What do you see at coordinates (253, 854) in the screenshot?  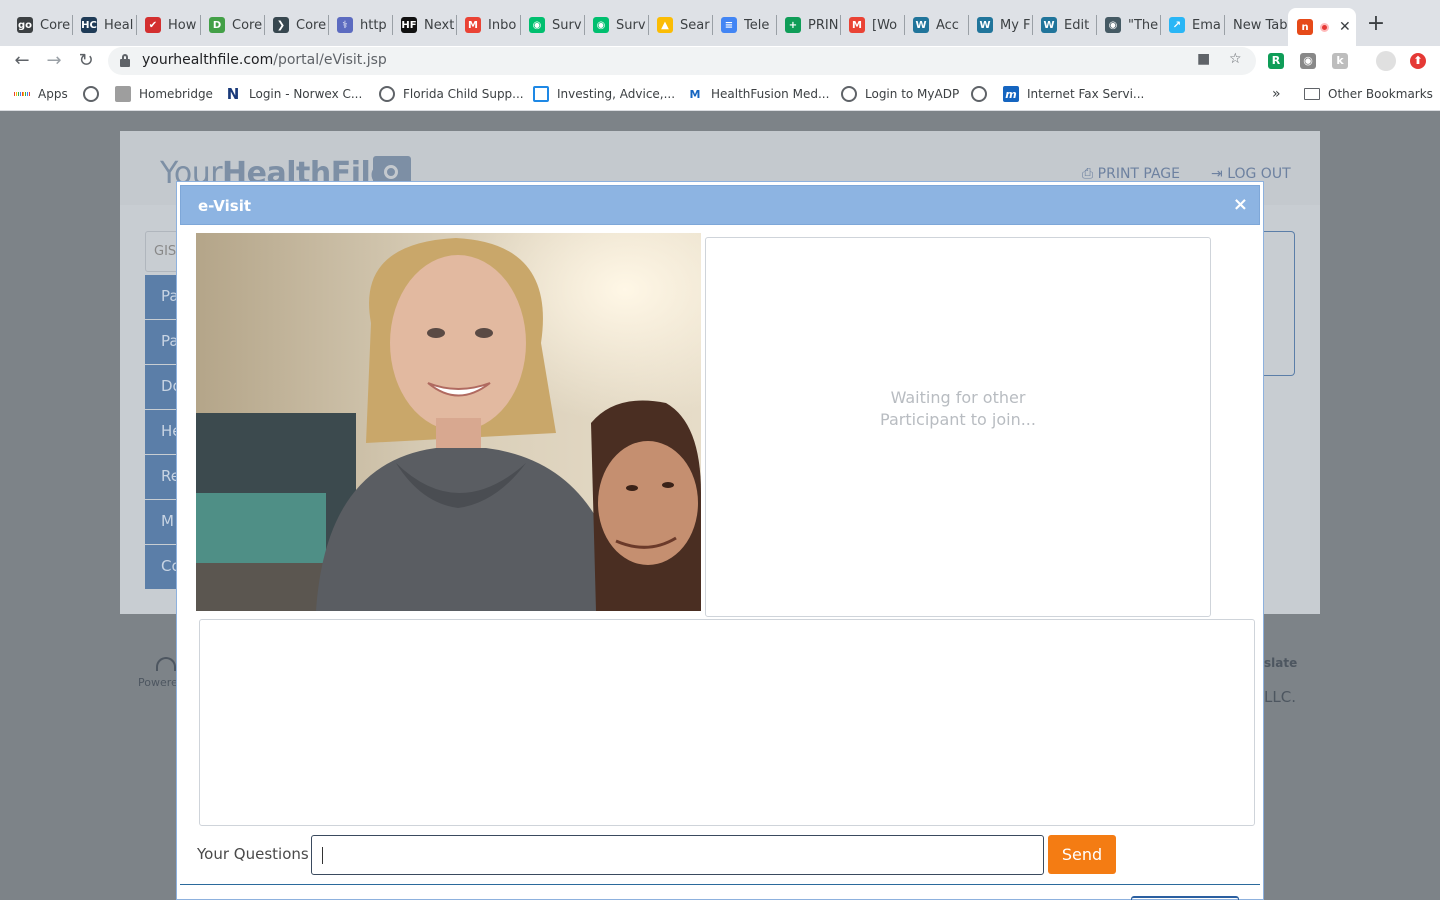 I see `questions-label: Your Questions` at bounding box center [253, 854].